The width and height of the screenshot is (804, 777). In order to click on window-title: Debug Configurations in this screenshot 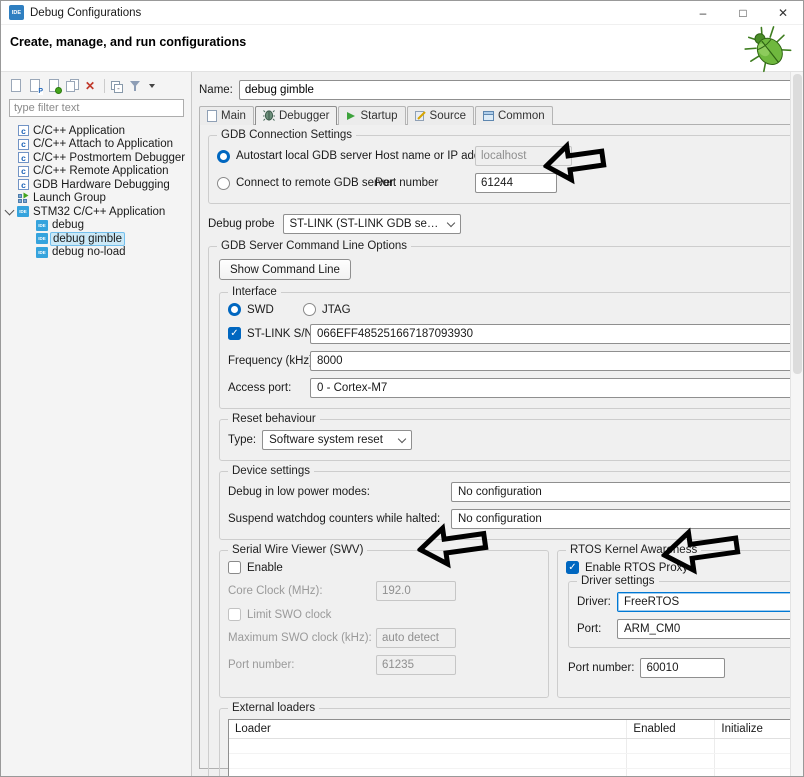, I will do `click(86, 12)`.